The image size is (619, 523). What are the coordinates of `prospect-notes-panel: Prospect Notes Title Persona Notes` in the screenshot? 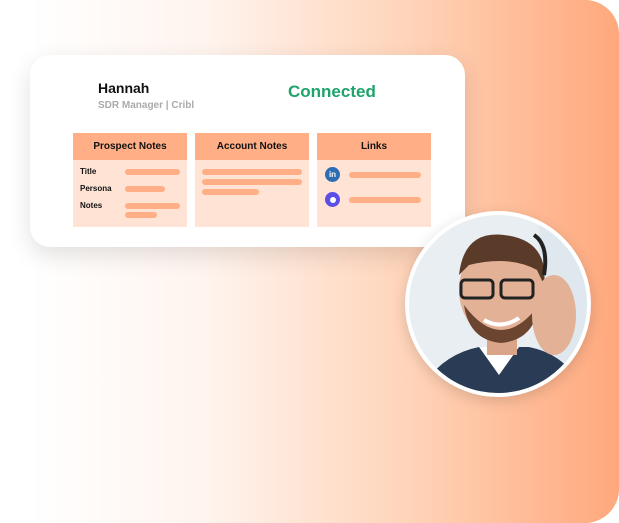 It's located at (130, 180).